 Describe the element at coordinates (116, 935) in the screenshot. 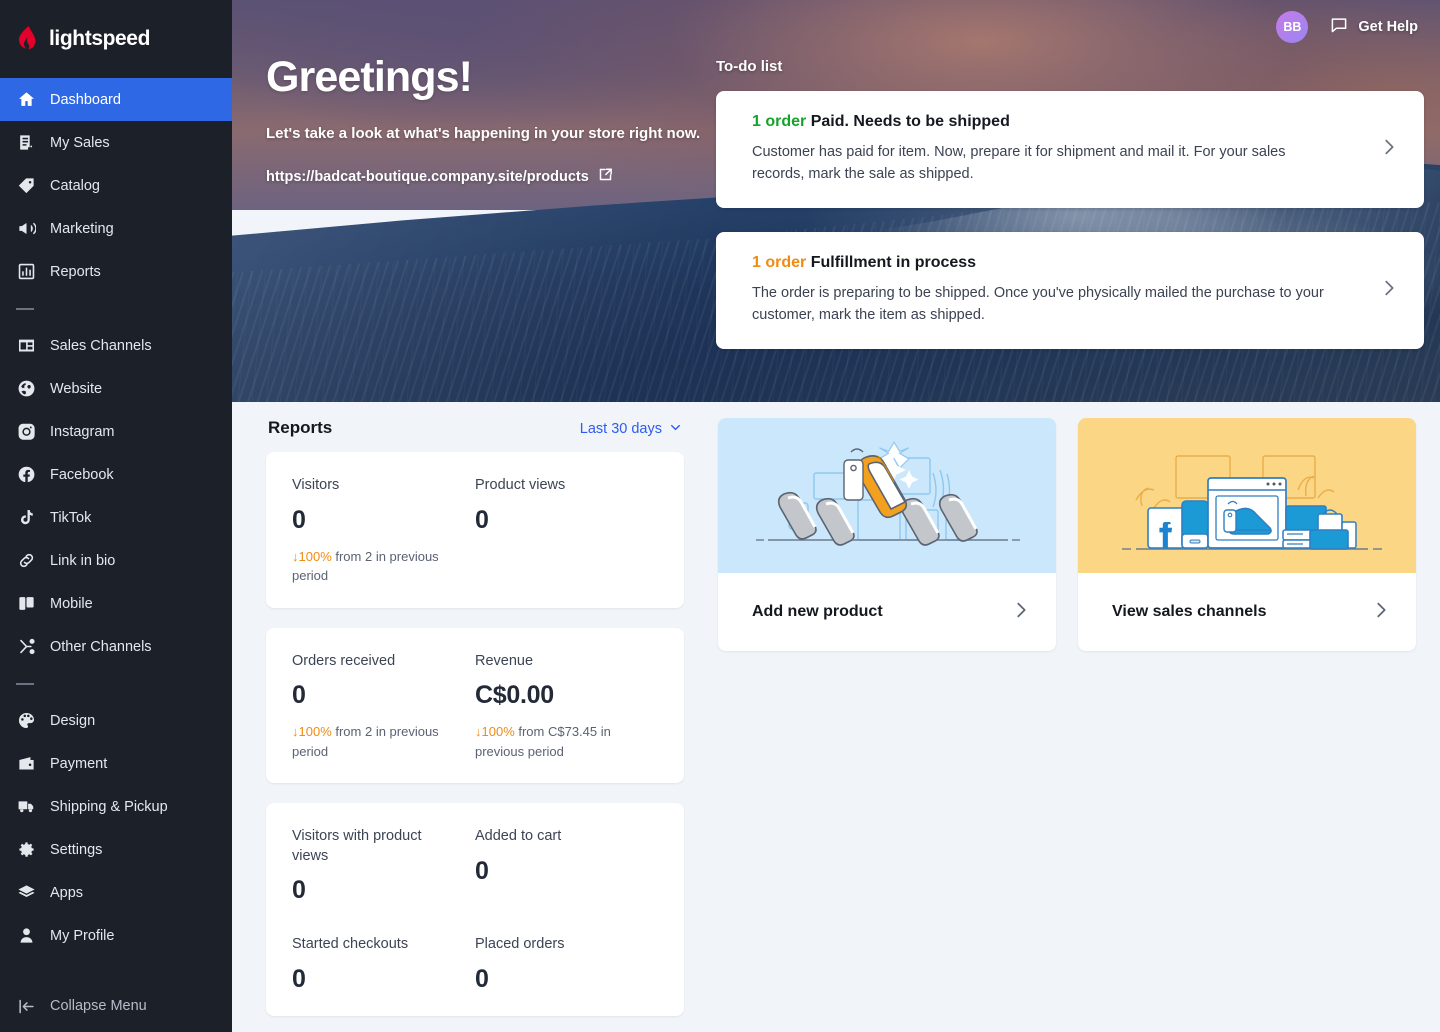

I see `sidebar-item-my-profile: My Profile` at that location.